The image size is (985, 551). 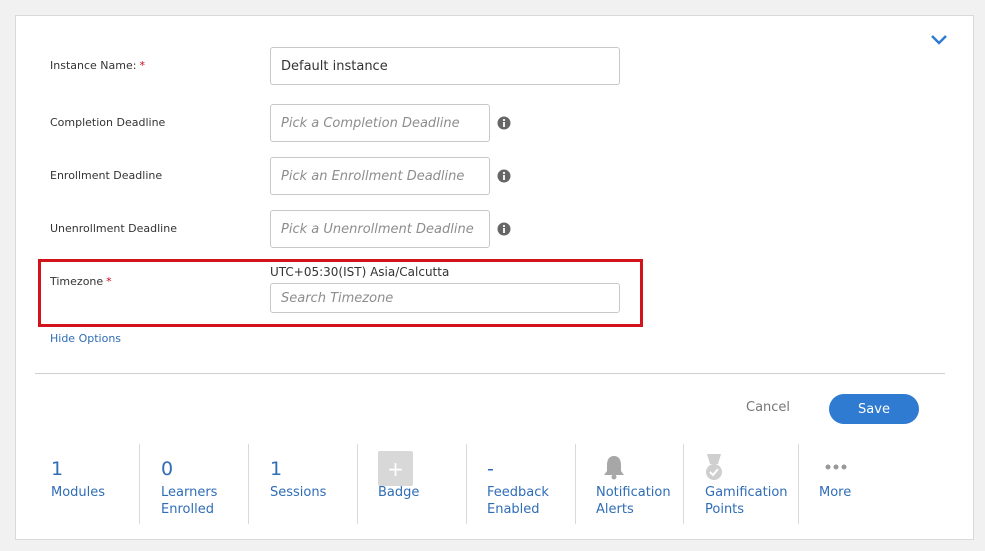 I want to click on sessions-count: 1, so click(x=276, y=469).